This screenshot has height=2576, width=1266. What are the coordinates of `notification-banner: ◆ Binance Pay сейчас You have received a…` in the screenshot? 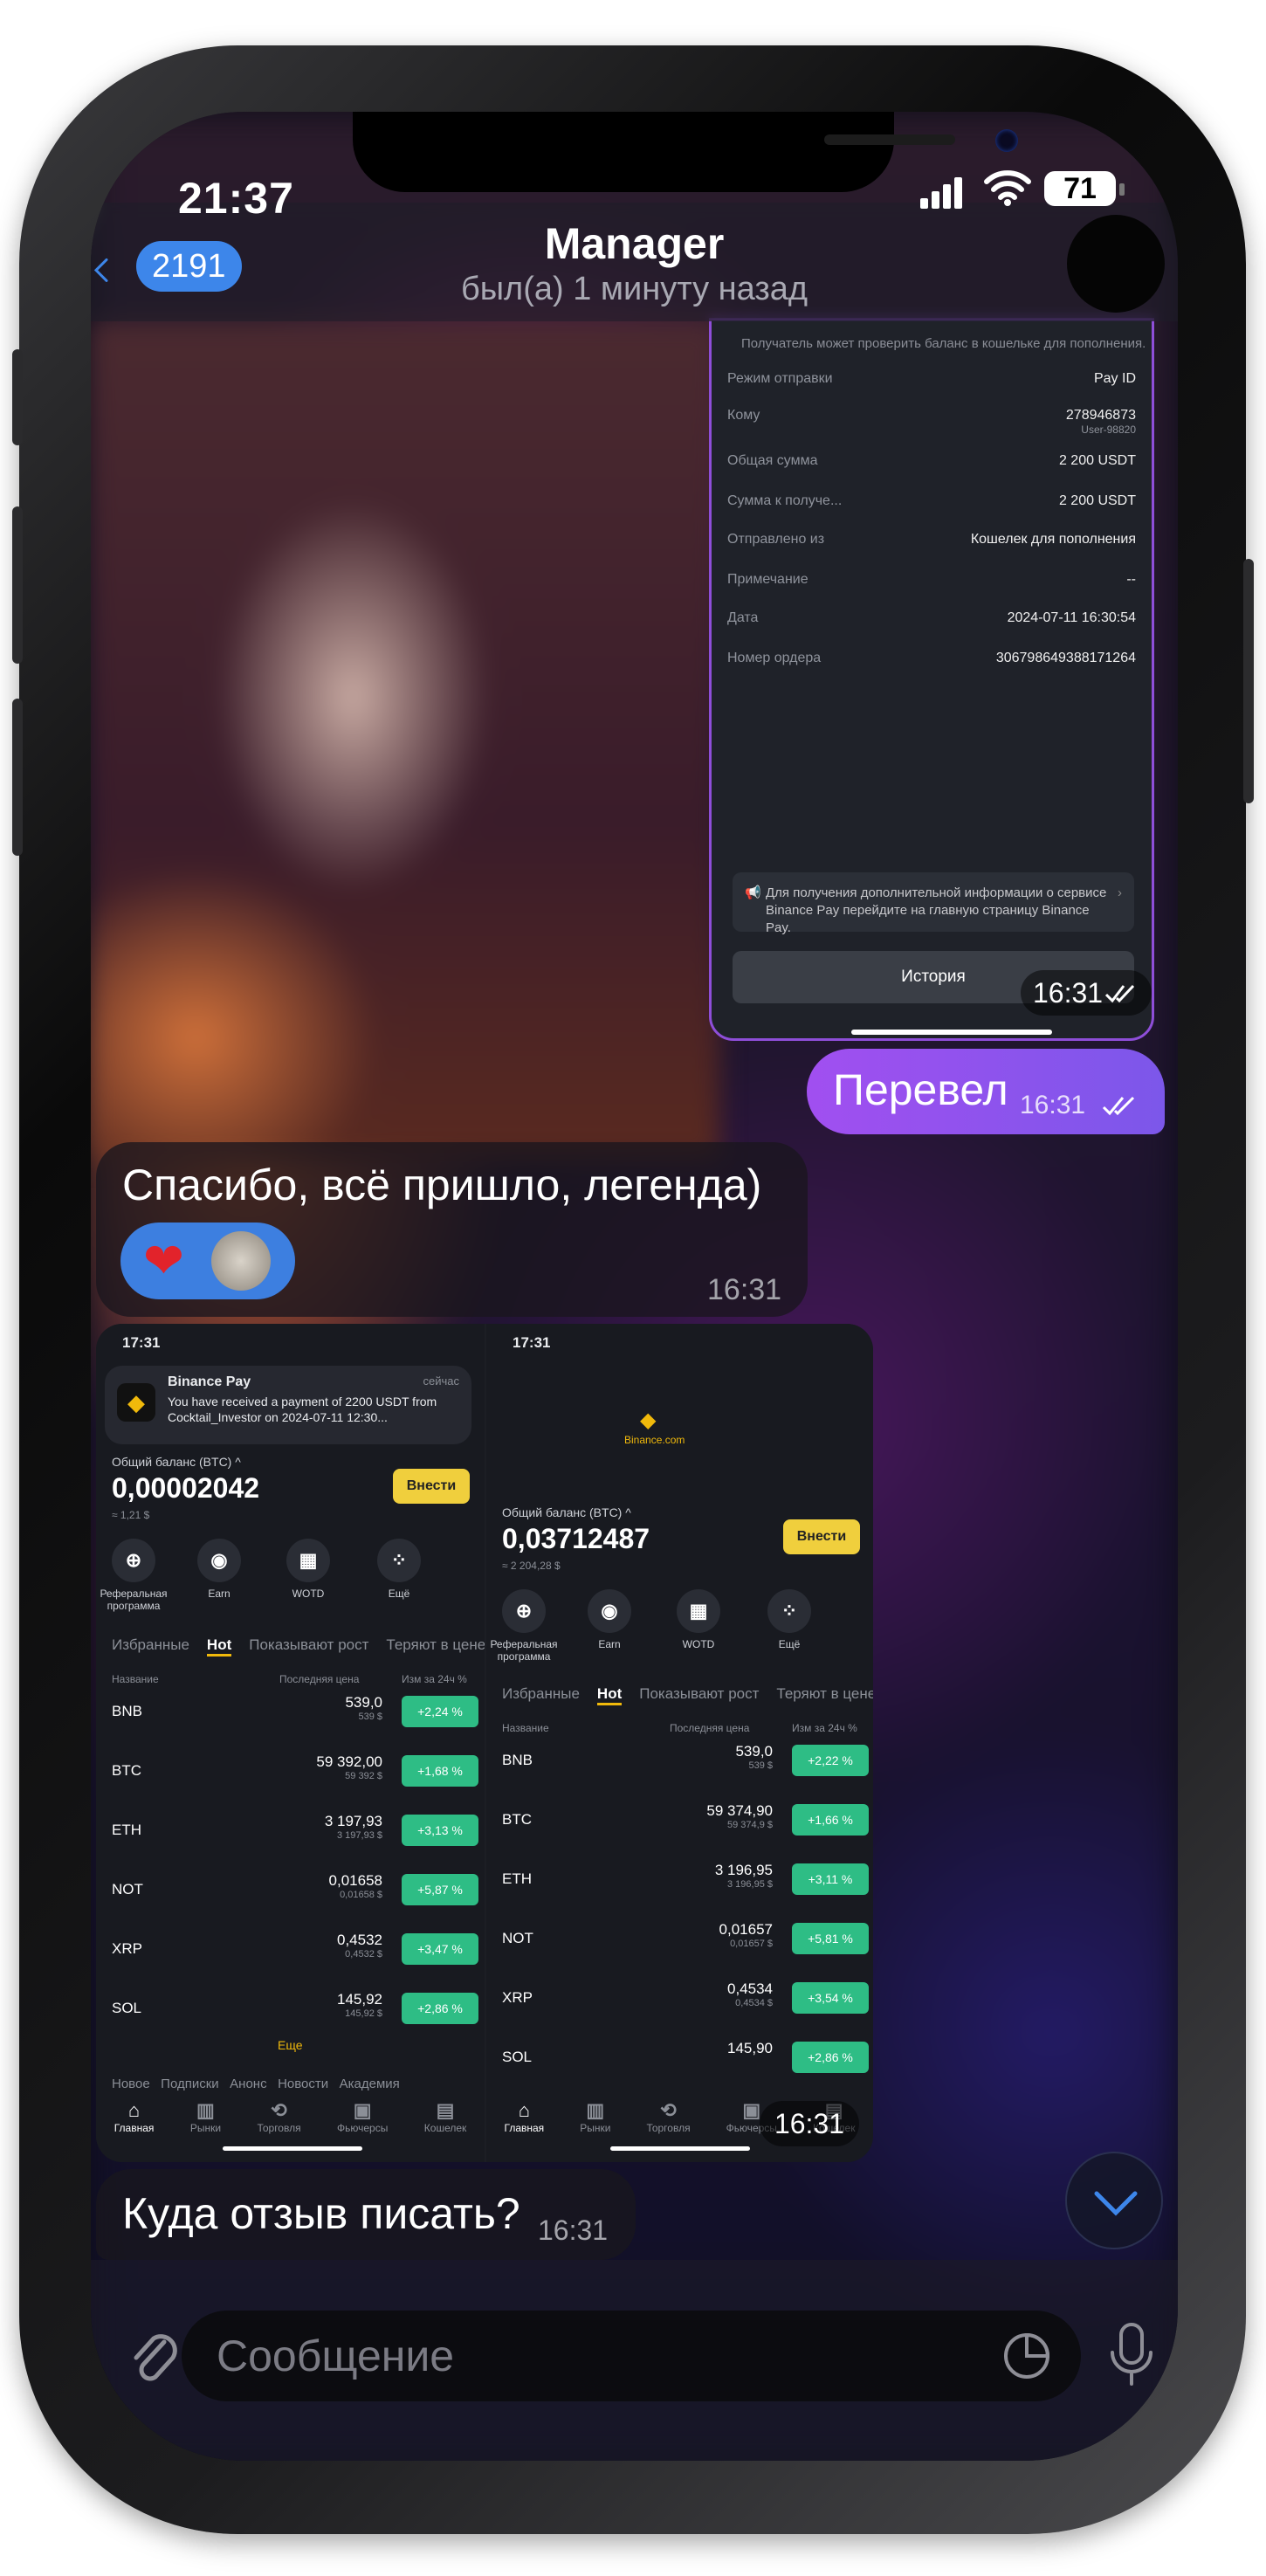 It's located at (288, 1405).